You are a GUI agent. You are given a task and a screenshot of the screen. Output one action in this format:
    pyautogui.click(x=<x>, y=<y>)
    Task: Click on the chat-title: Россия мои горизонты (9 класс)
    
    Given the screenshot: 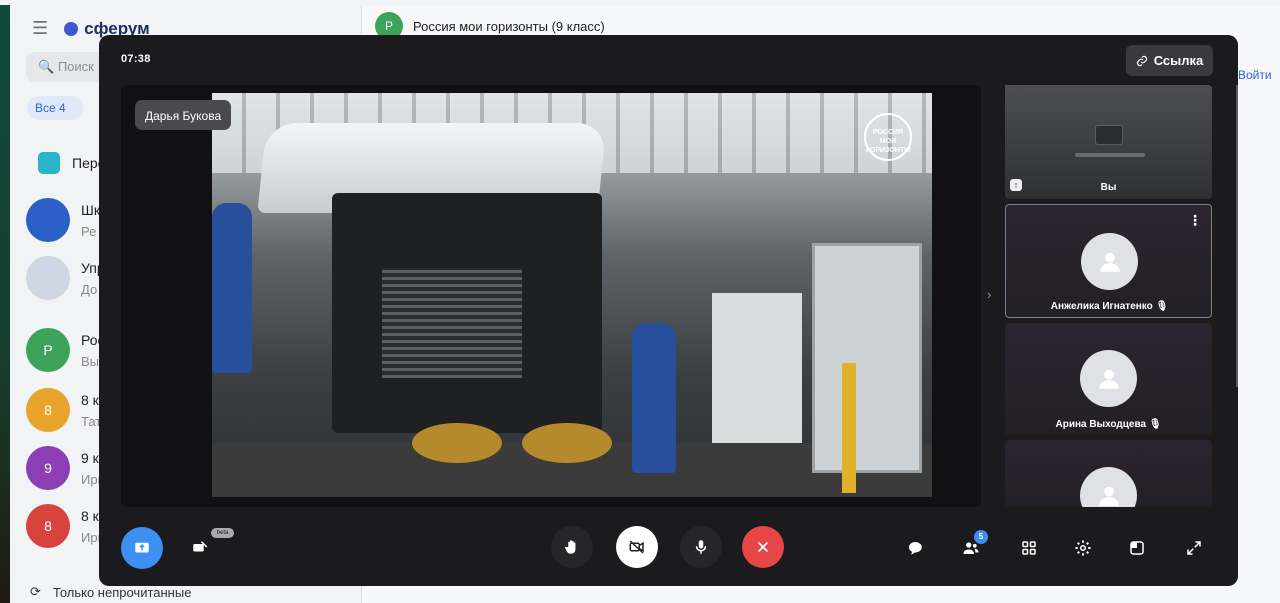 What is the action you would take?
    pyautogui.click(x=509, y=26)
    